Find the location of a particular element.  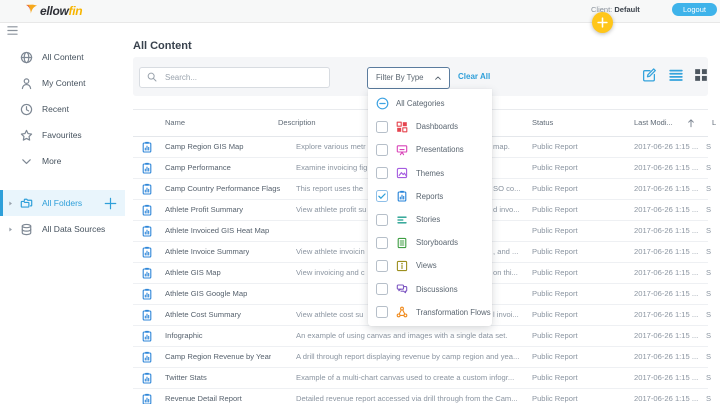

filter-option-transformation-flows: Transformation Flows is located at coordinates (430, 312).